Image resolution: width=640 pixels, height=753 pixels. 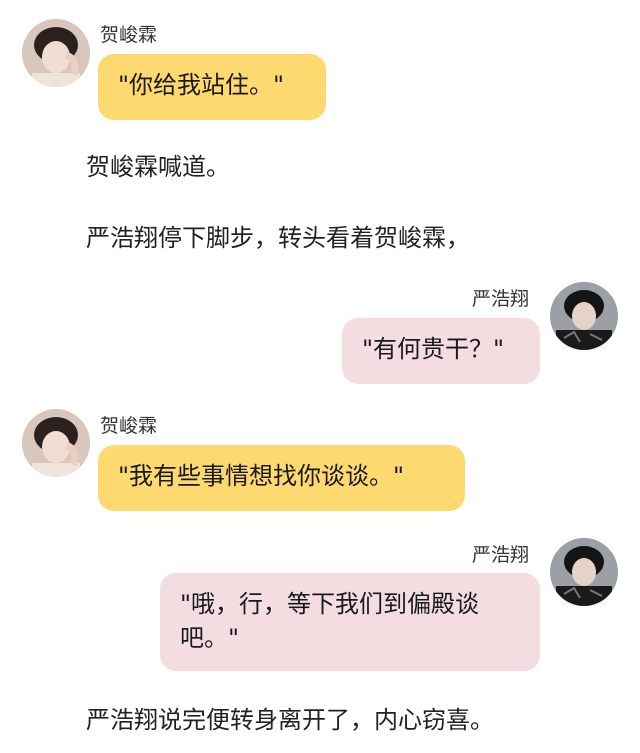 I want to click on narration-text: 严浩翔停下脚步，转头看着贺峻霖，, so click(x=278, y=238).